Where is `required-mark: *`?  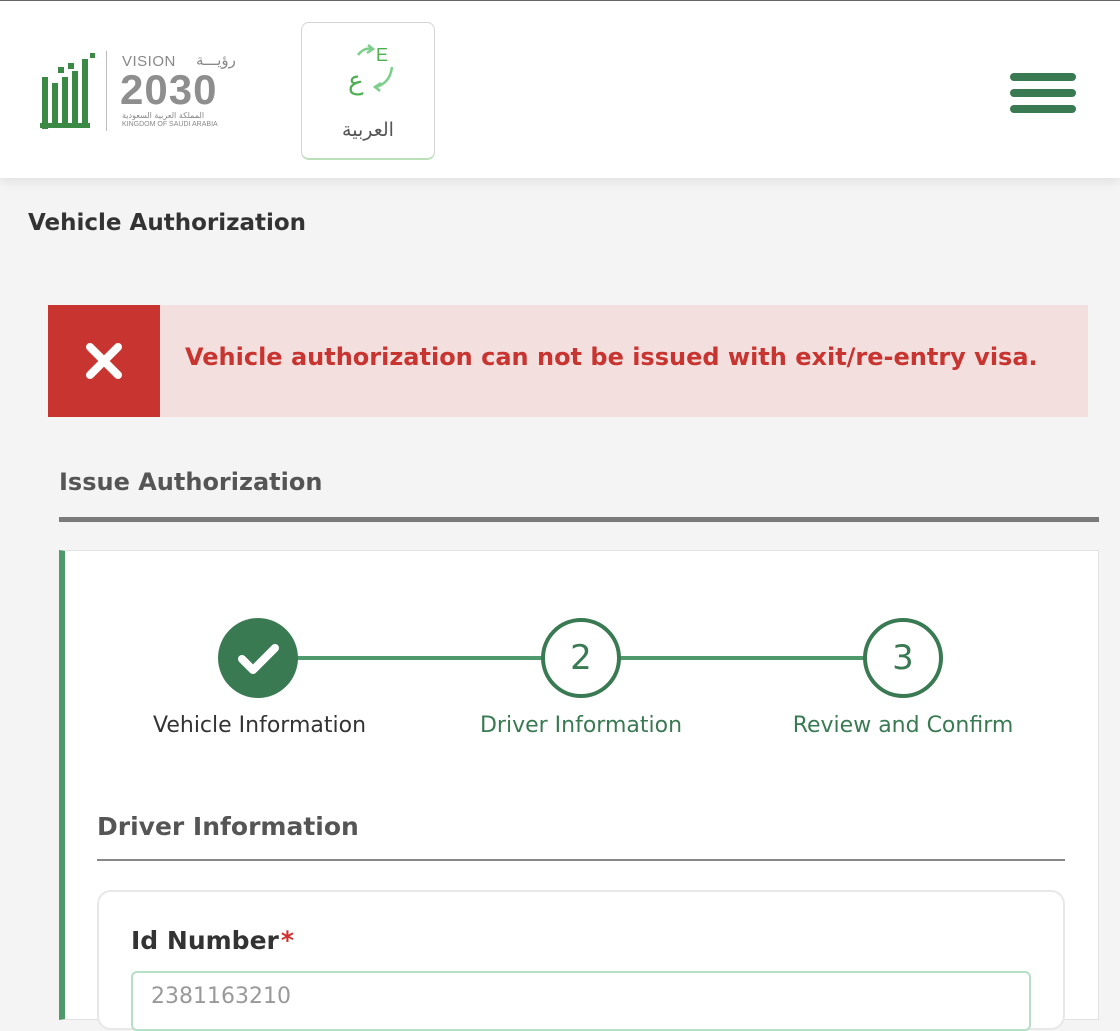 required-mark: * is located at coordinates (287, 940).